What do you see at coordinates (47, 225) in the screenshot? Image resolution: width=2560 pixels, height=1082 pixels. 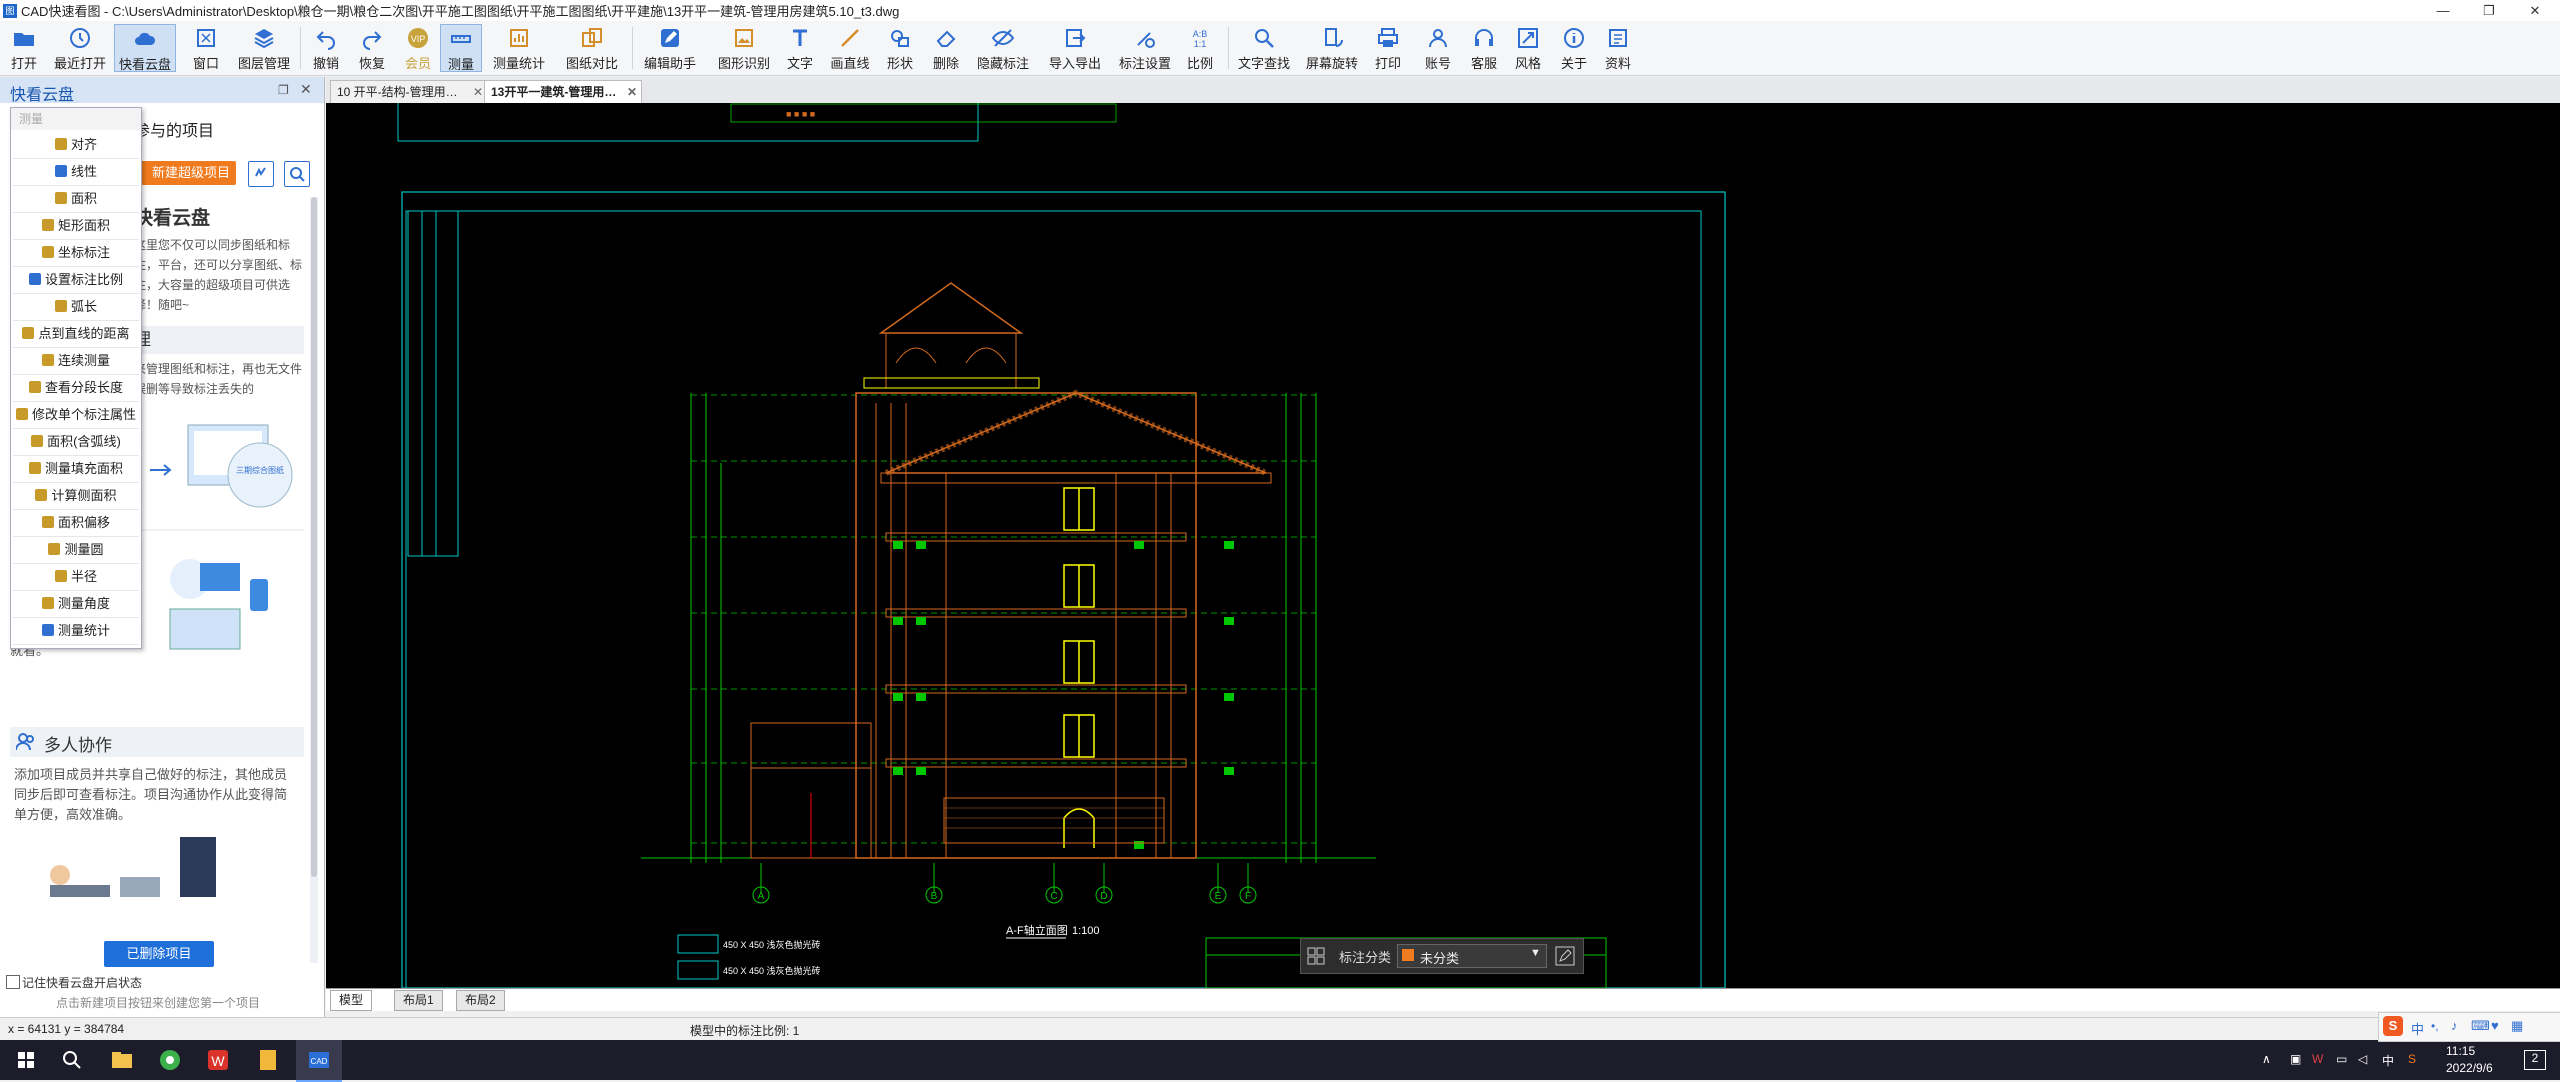 I see `rect-area-icon` at bounding box center [47, 225].